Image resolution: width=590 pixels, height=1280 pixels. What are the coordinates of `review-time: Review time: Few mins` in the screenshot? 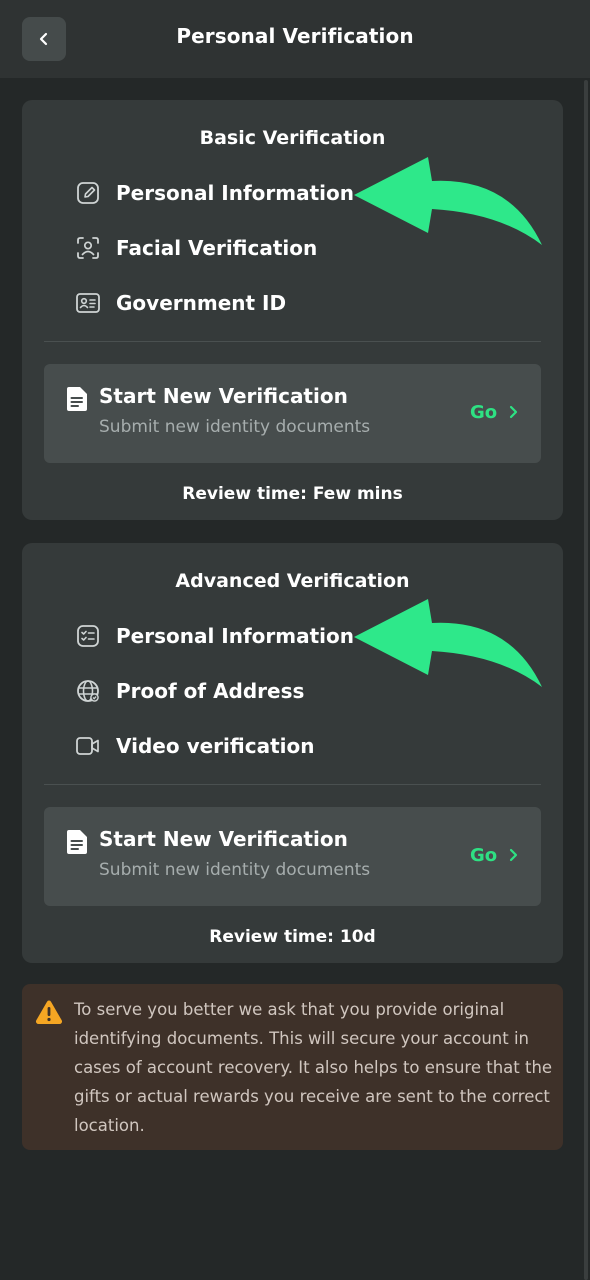 It's located at (292, 494).